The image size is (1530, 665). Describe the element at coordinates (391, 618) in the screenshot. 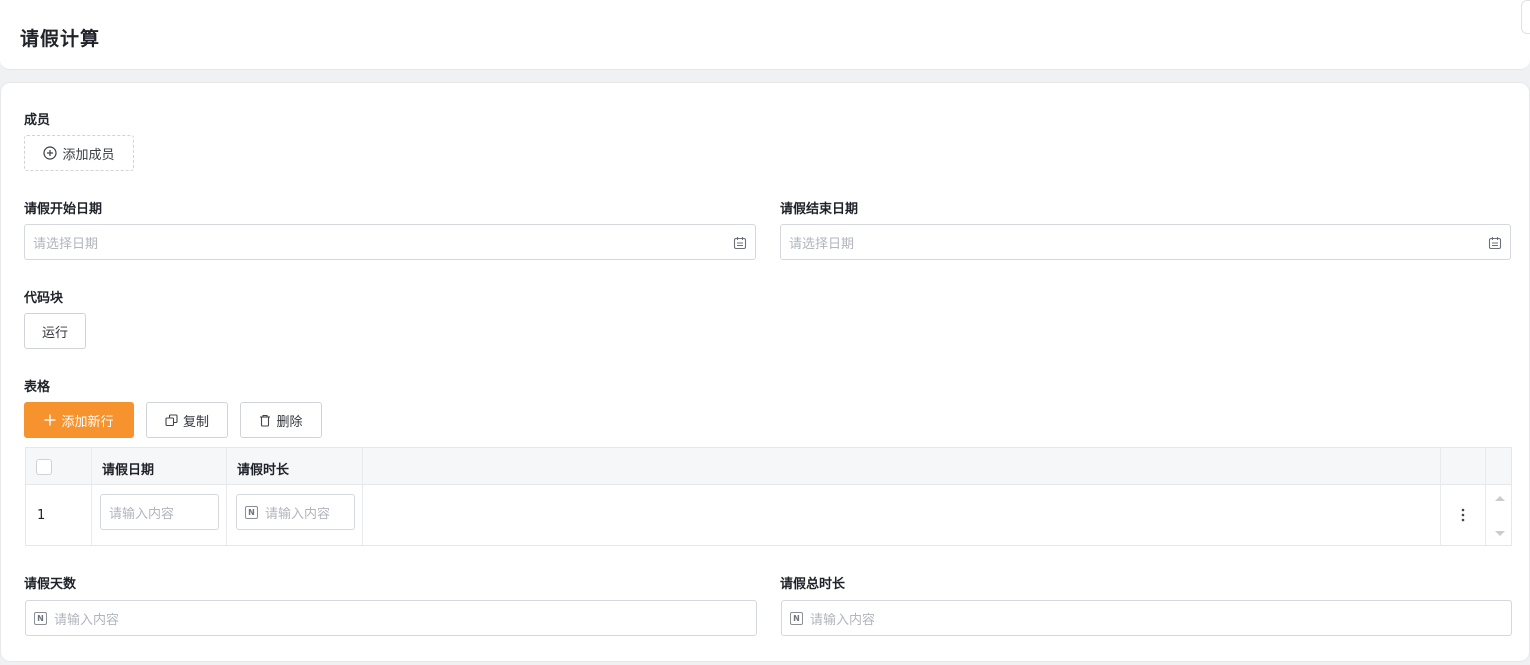

I see `leave-days-input: N 请输入内容` at that location.